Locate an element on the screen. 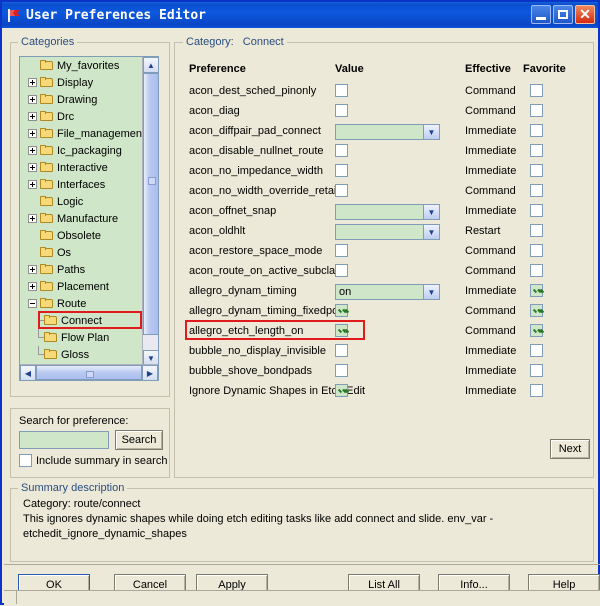 The image size is (600, 606). tree-vertical-scrollbar: ▲ ▼ is located at coordinates (150, 211).